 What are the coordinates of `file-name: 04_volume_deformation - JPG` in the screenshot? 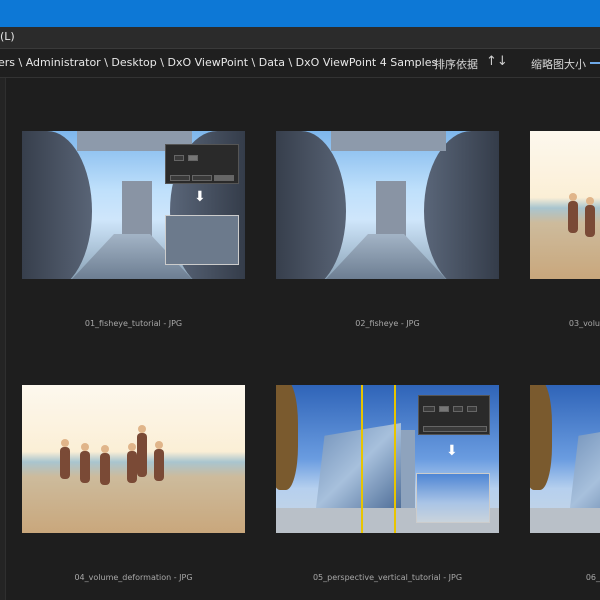 It's located at (133, 577).